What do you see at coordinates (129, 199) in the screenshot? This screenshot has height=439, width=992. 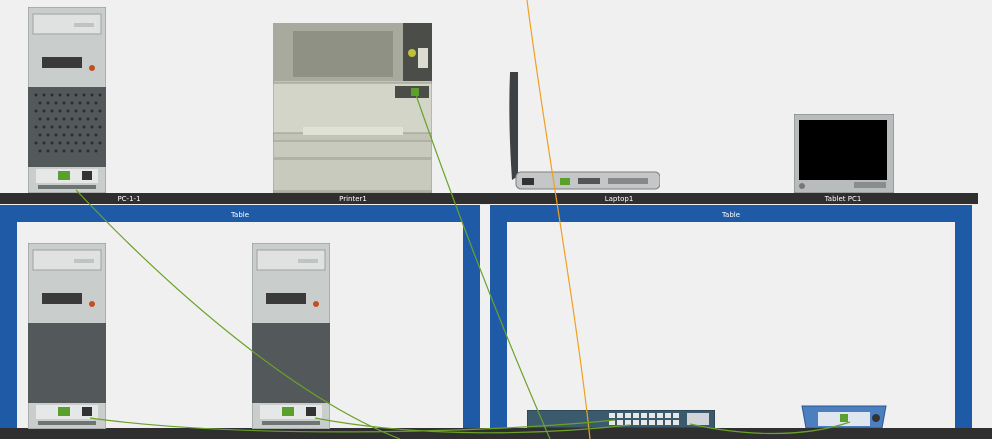 I see `device-label-pc-1-1: PC-1-1` at bounding box center [129, 199].